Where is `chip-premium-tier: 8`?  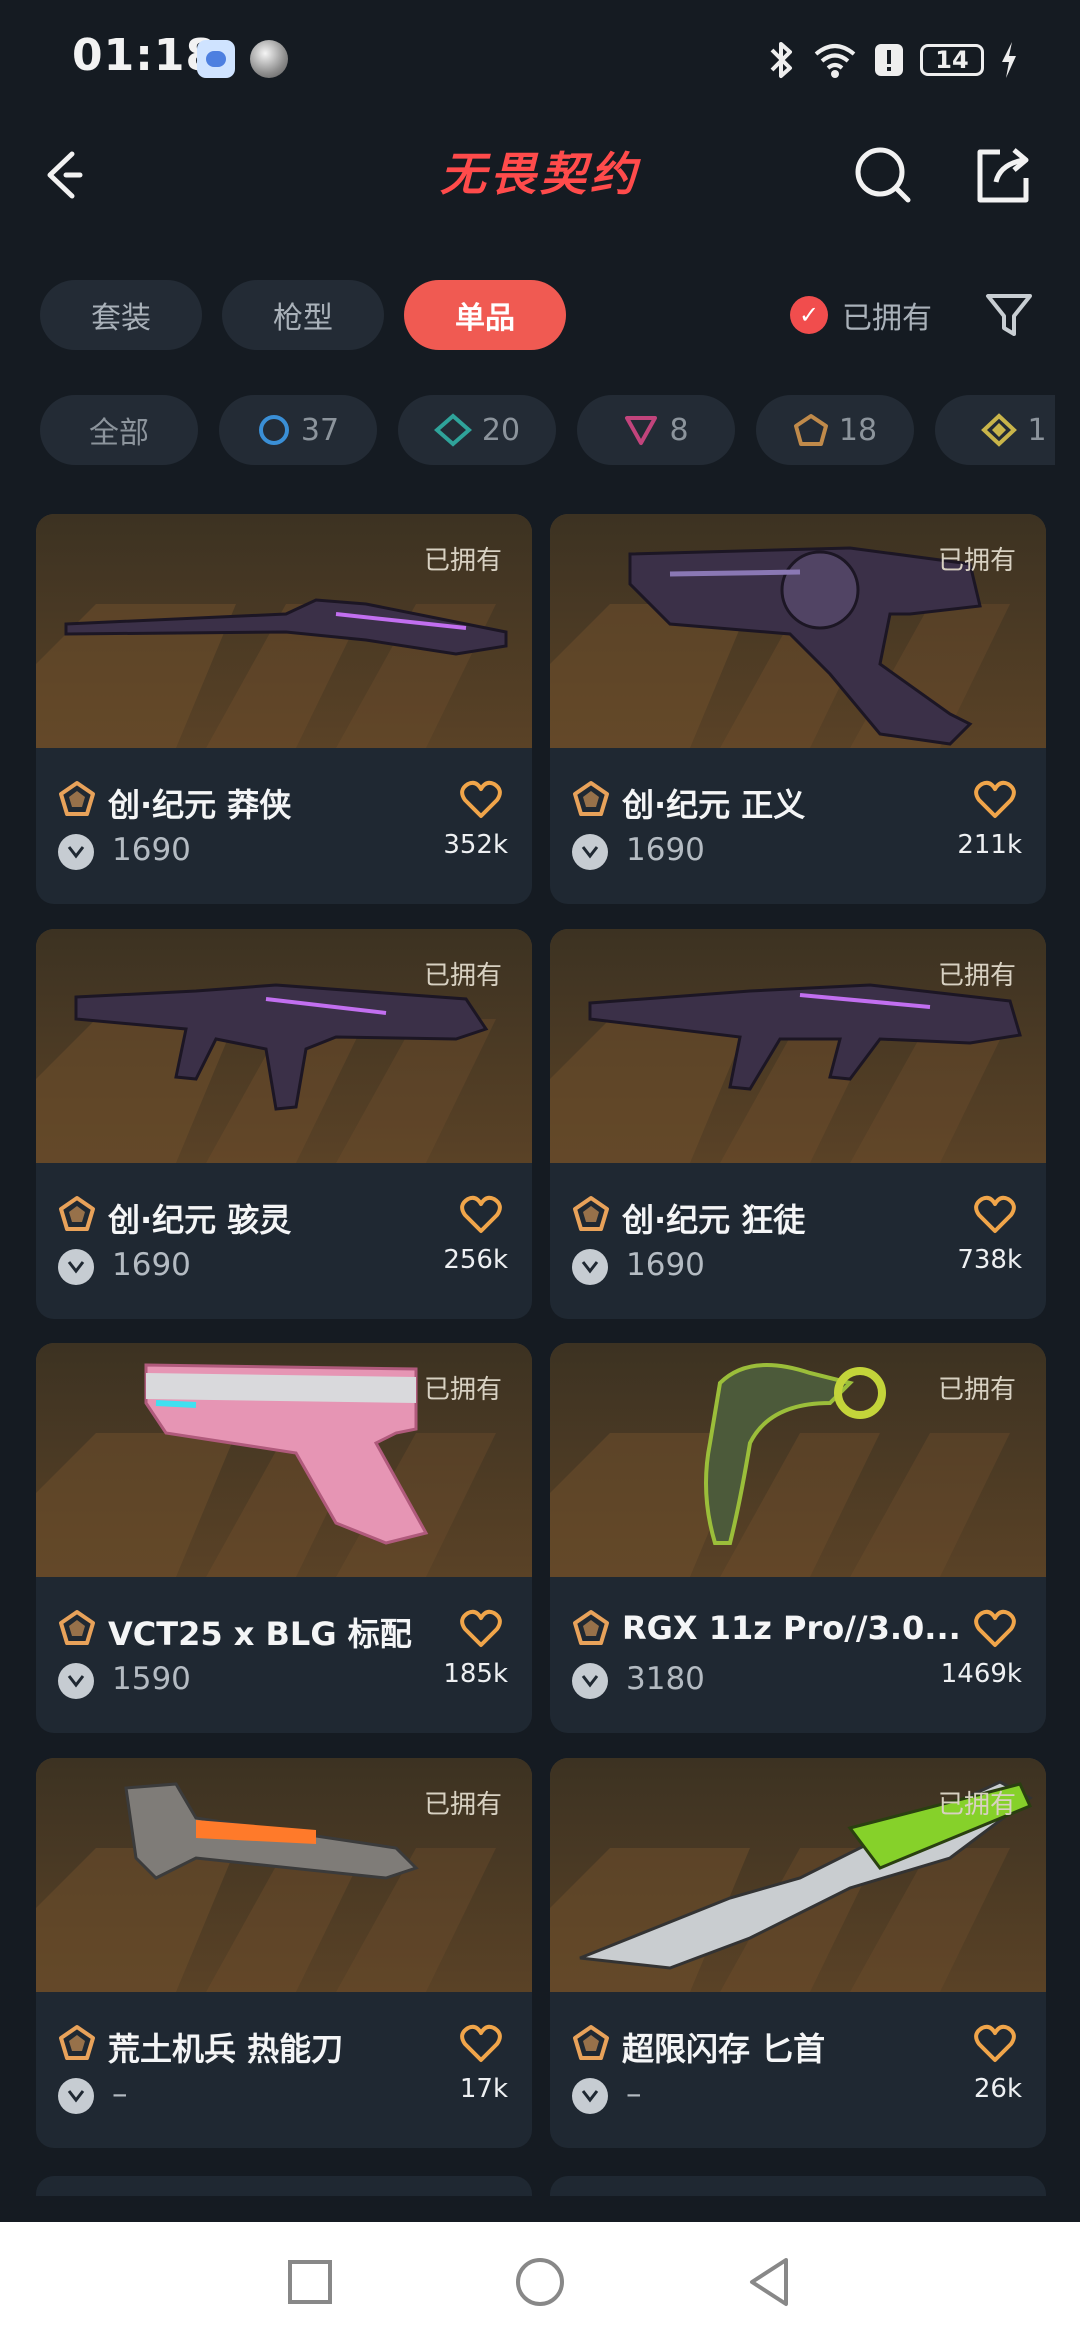
chip-premium-tier: 8 is located at coordinates (656, 430).